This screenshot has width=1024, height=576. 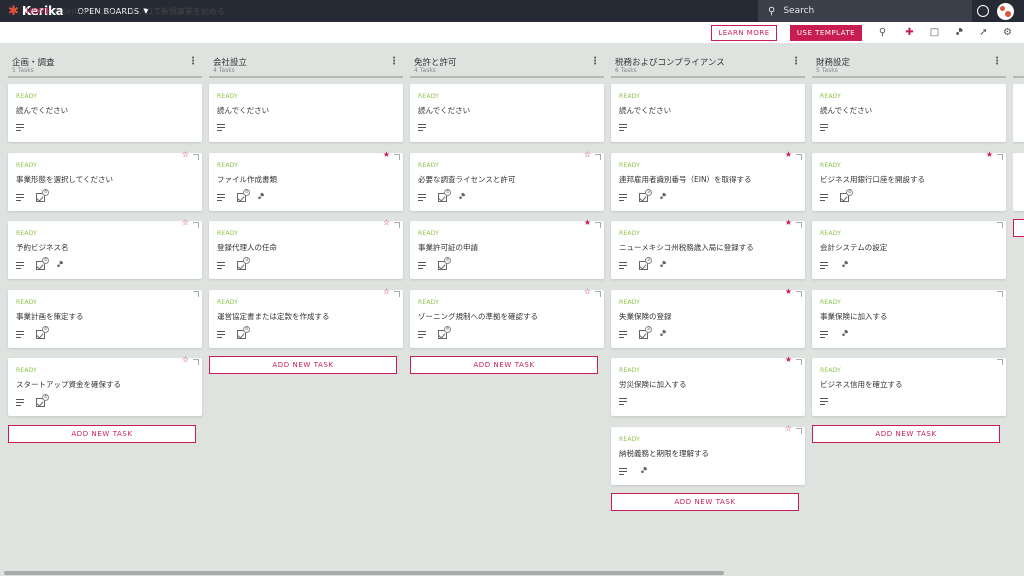 I want to click on task-card: READY スタートアップ資金を確保する ☆ 4, so click(x=105, y=386).